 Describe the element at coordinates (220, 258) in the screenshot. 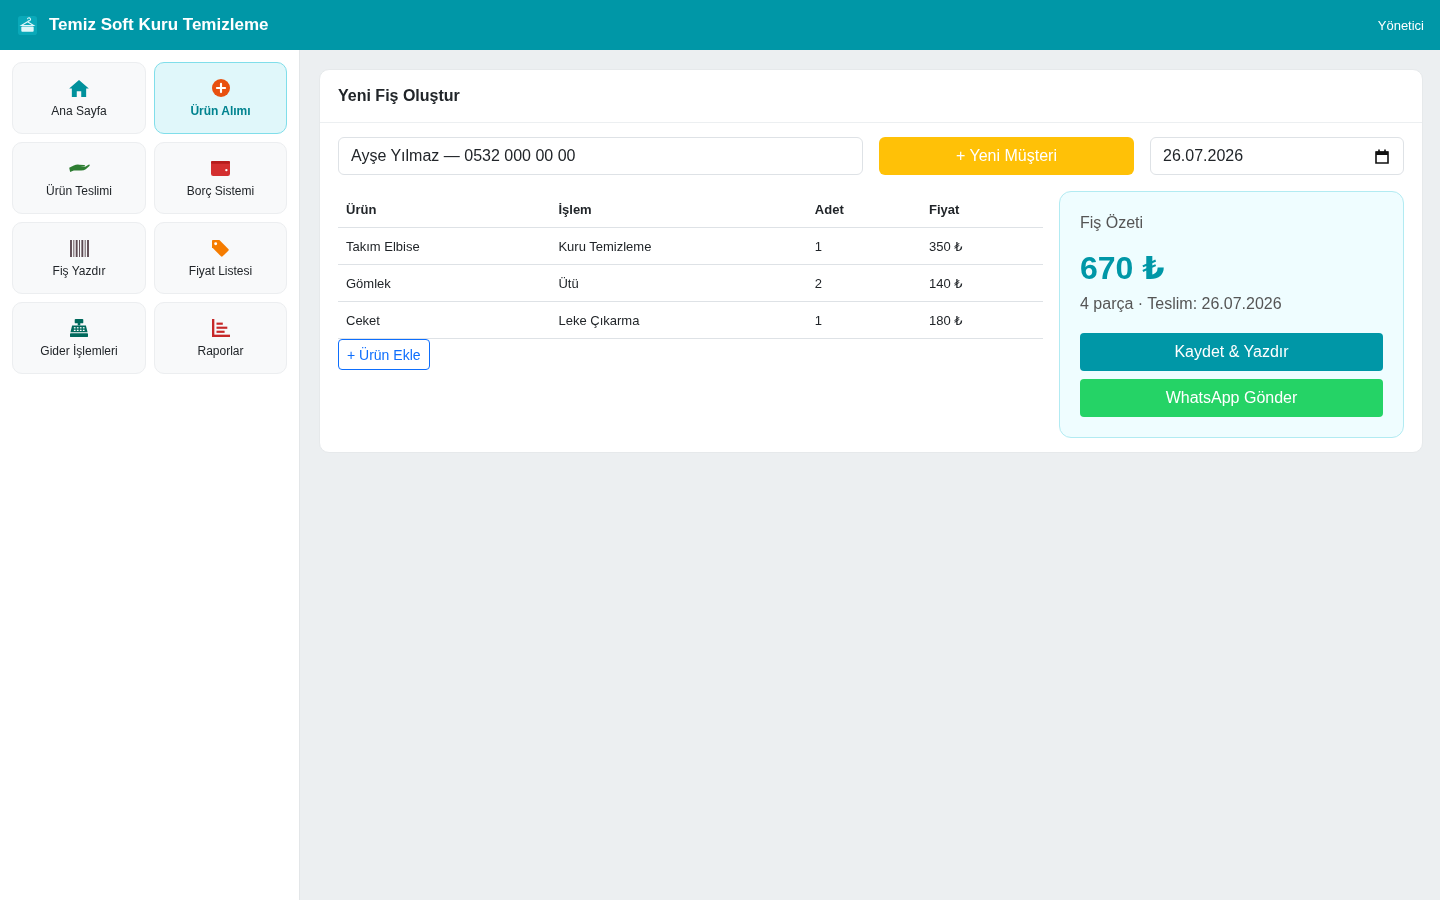

I see `nav-tile: Fiyat Listesi` at that location.